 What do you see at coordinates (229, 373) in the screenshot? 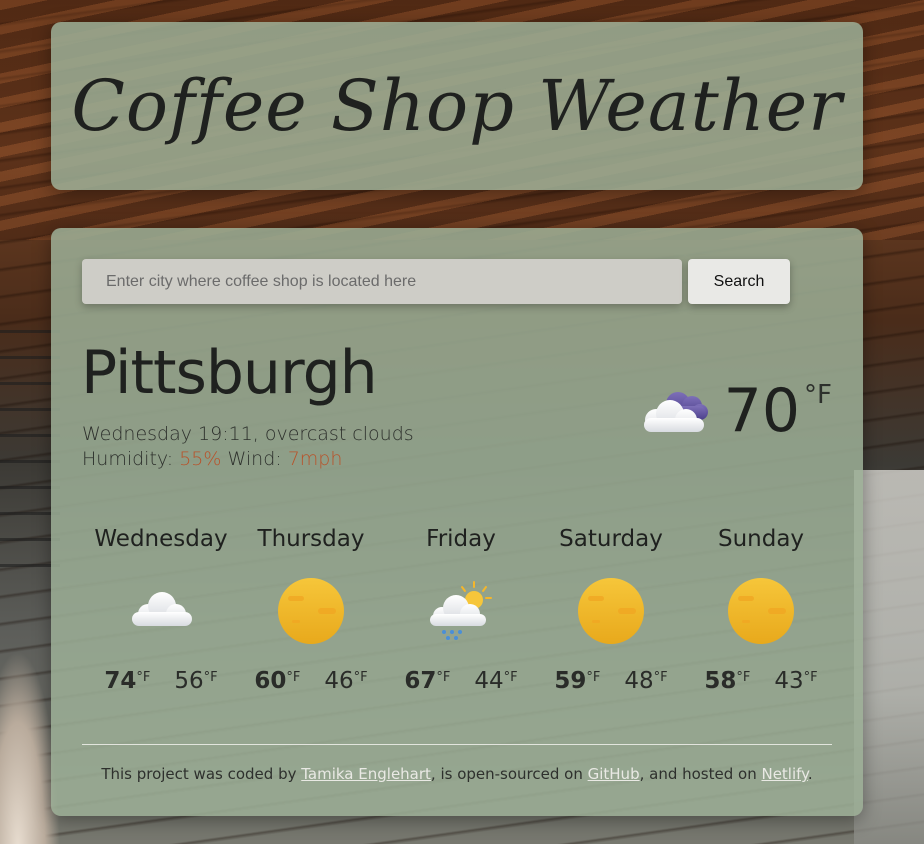
I see `city-name: Pittsburgh` at bounding box center [229, 373].